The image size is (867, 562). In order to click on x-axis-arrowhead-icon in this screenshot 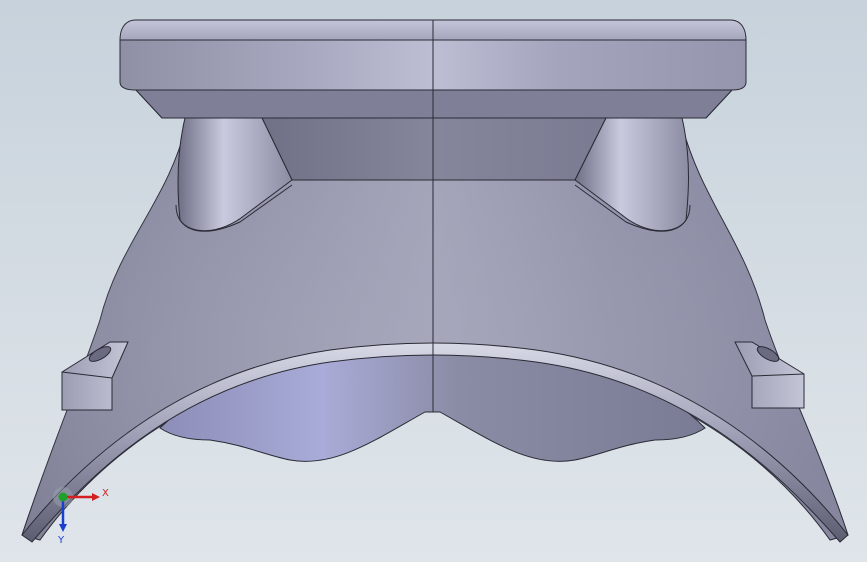, I will do `click(96, 497)`.